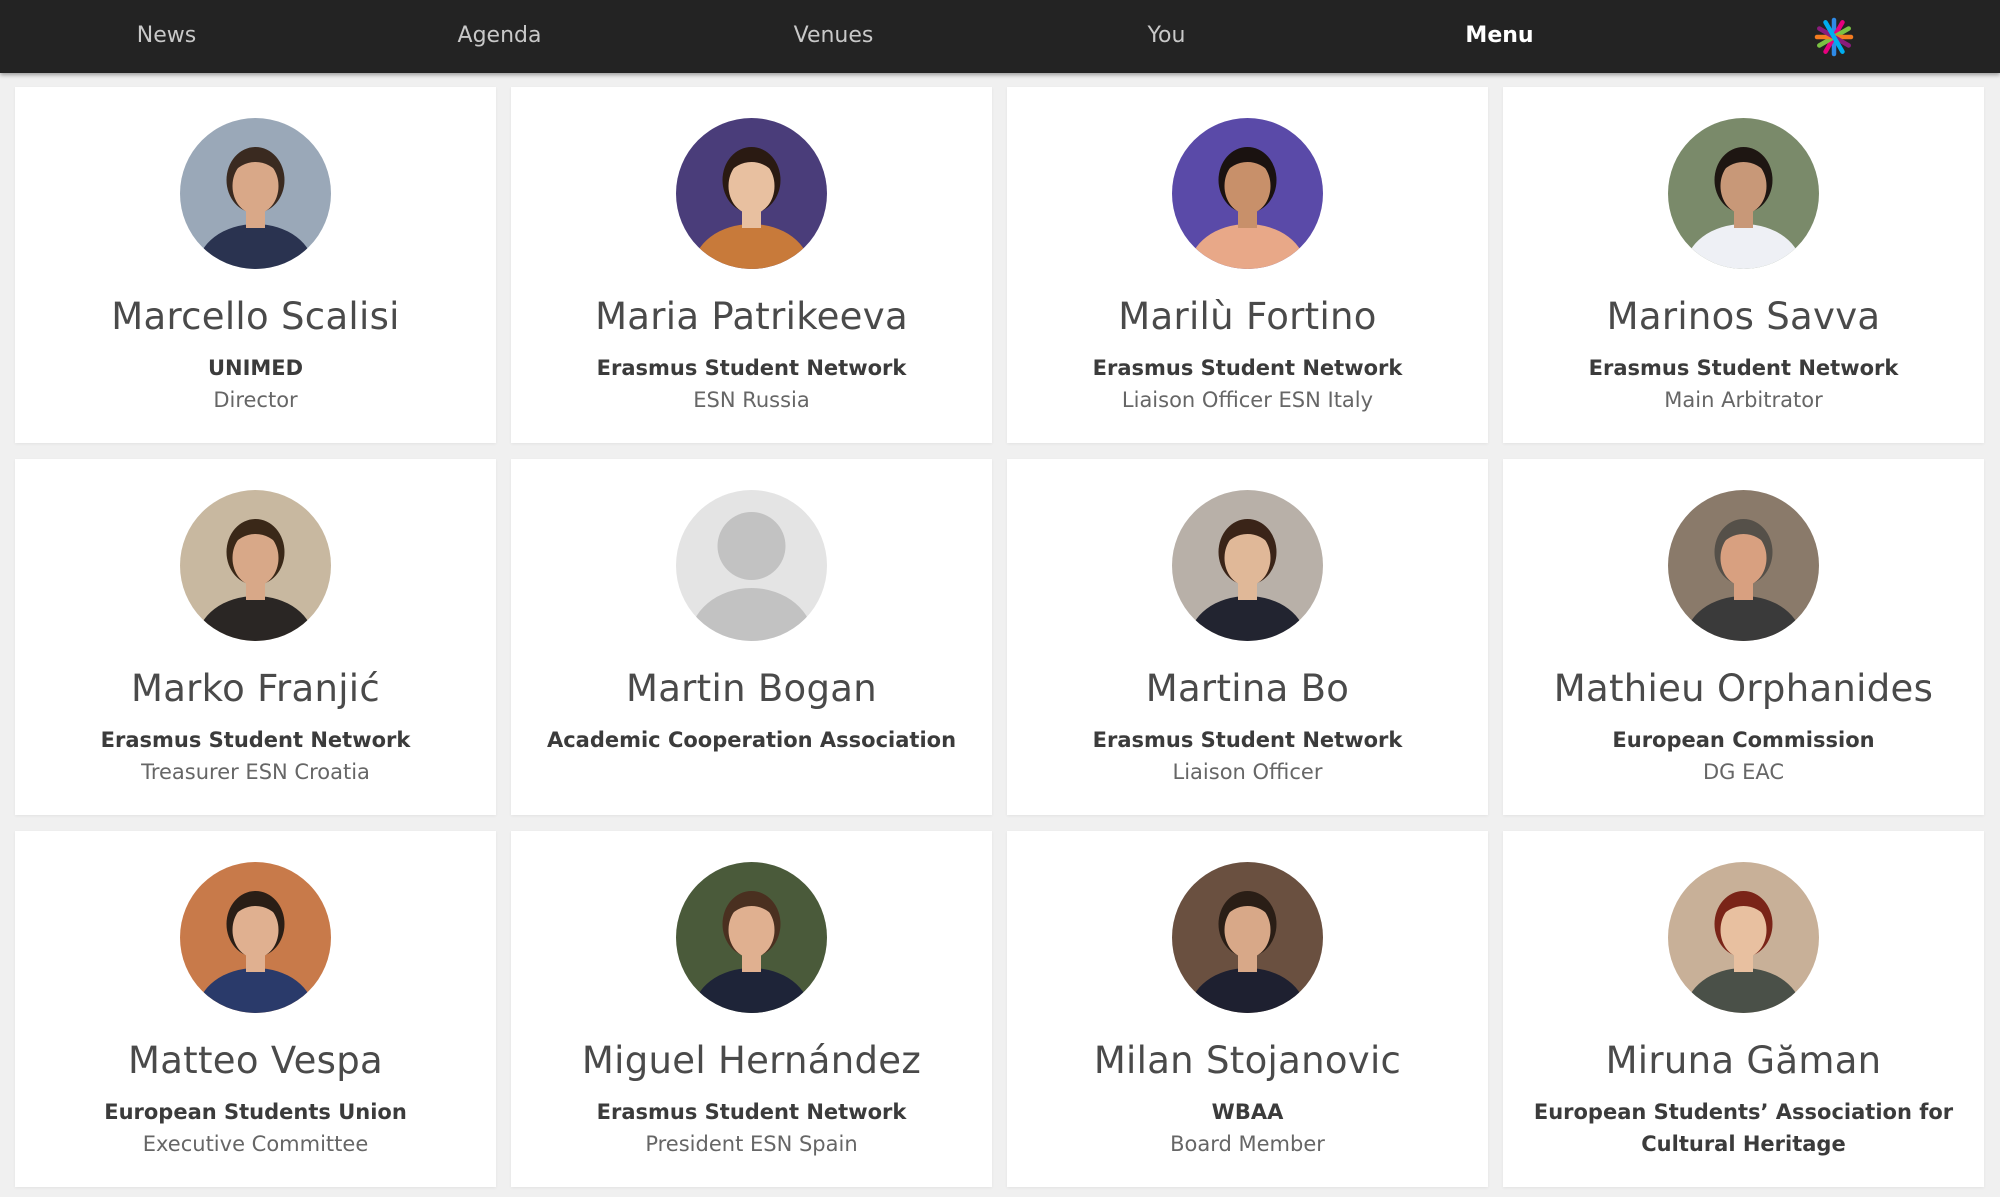  What do you see at coordinates (751, 1144) in the screenshot?
I see `speaker-role: President ESN Spain` at bounding box center [751, 1144].